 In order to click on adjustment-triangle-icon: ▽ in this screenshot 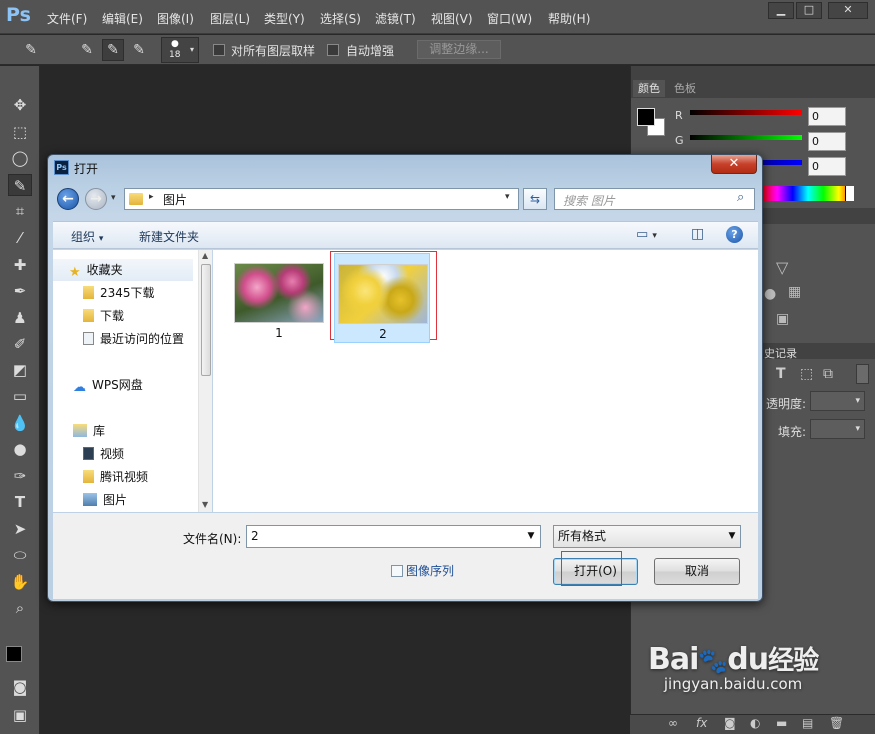, I will do `click(782, 267)`.